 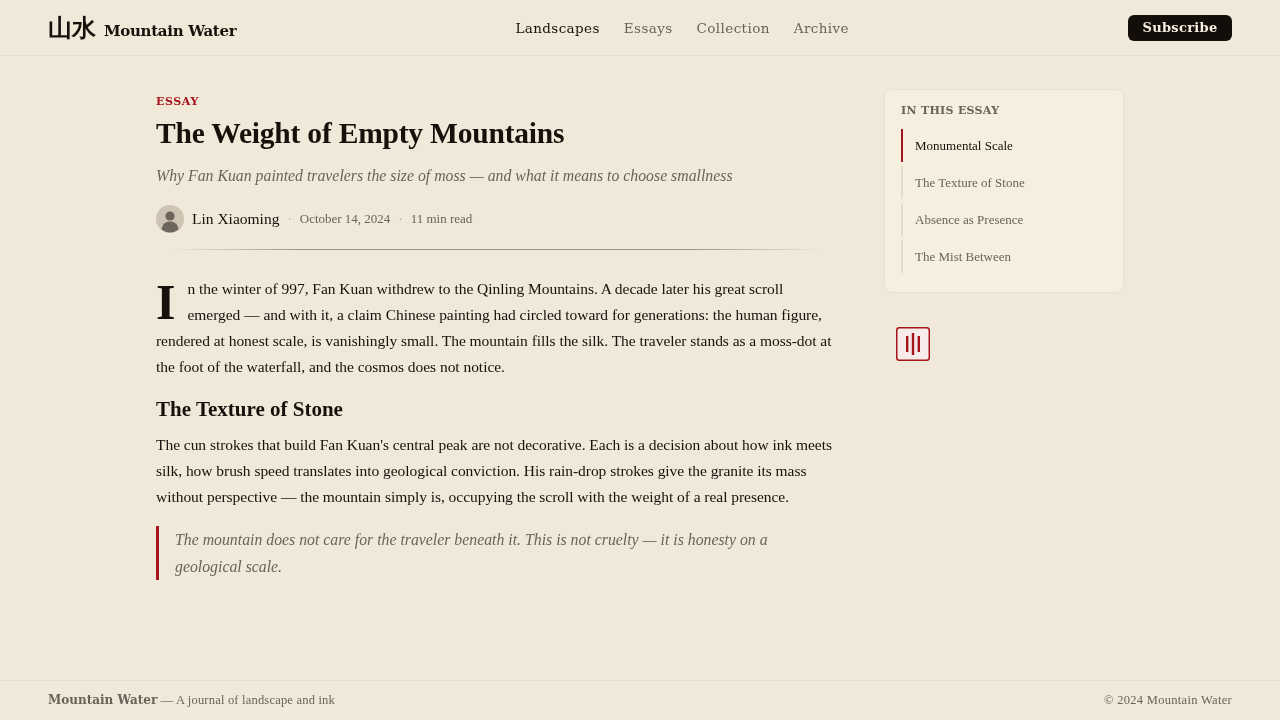 I want to click on subscribe-button: Subscribe, so click(x=1180, y=27).